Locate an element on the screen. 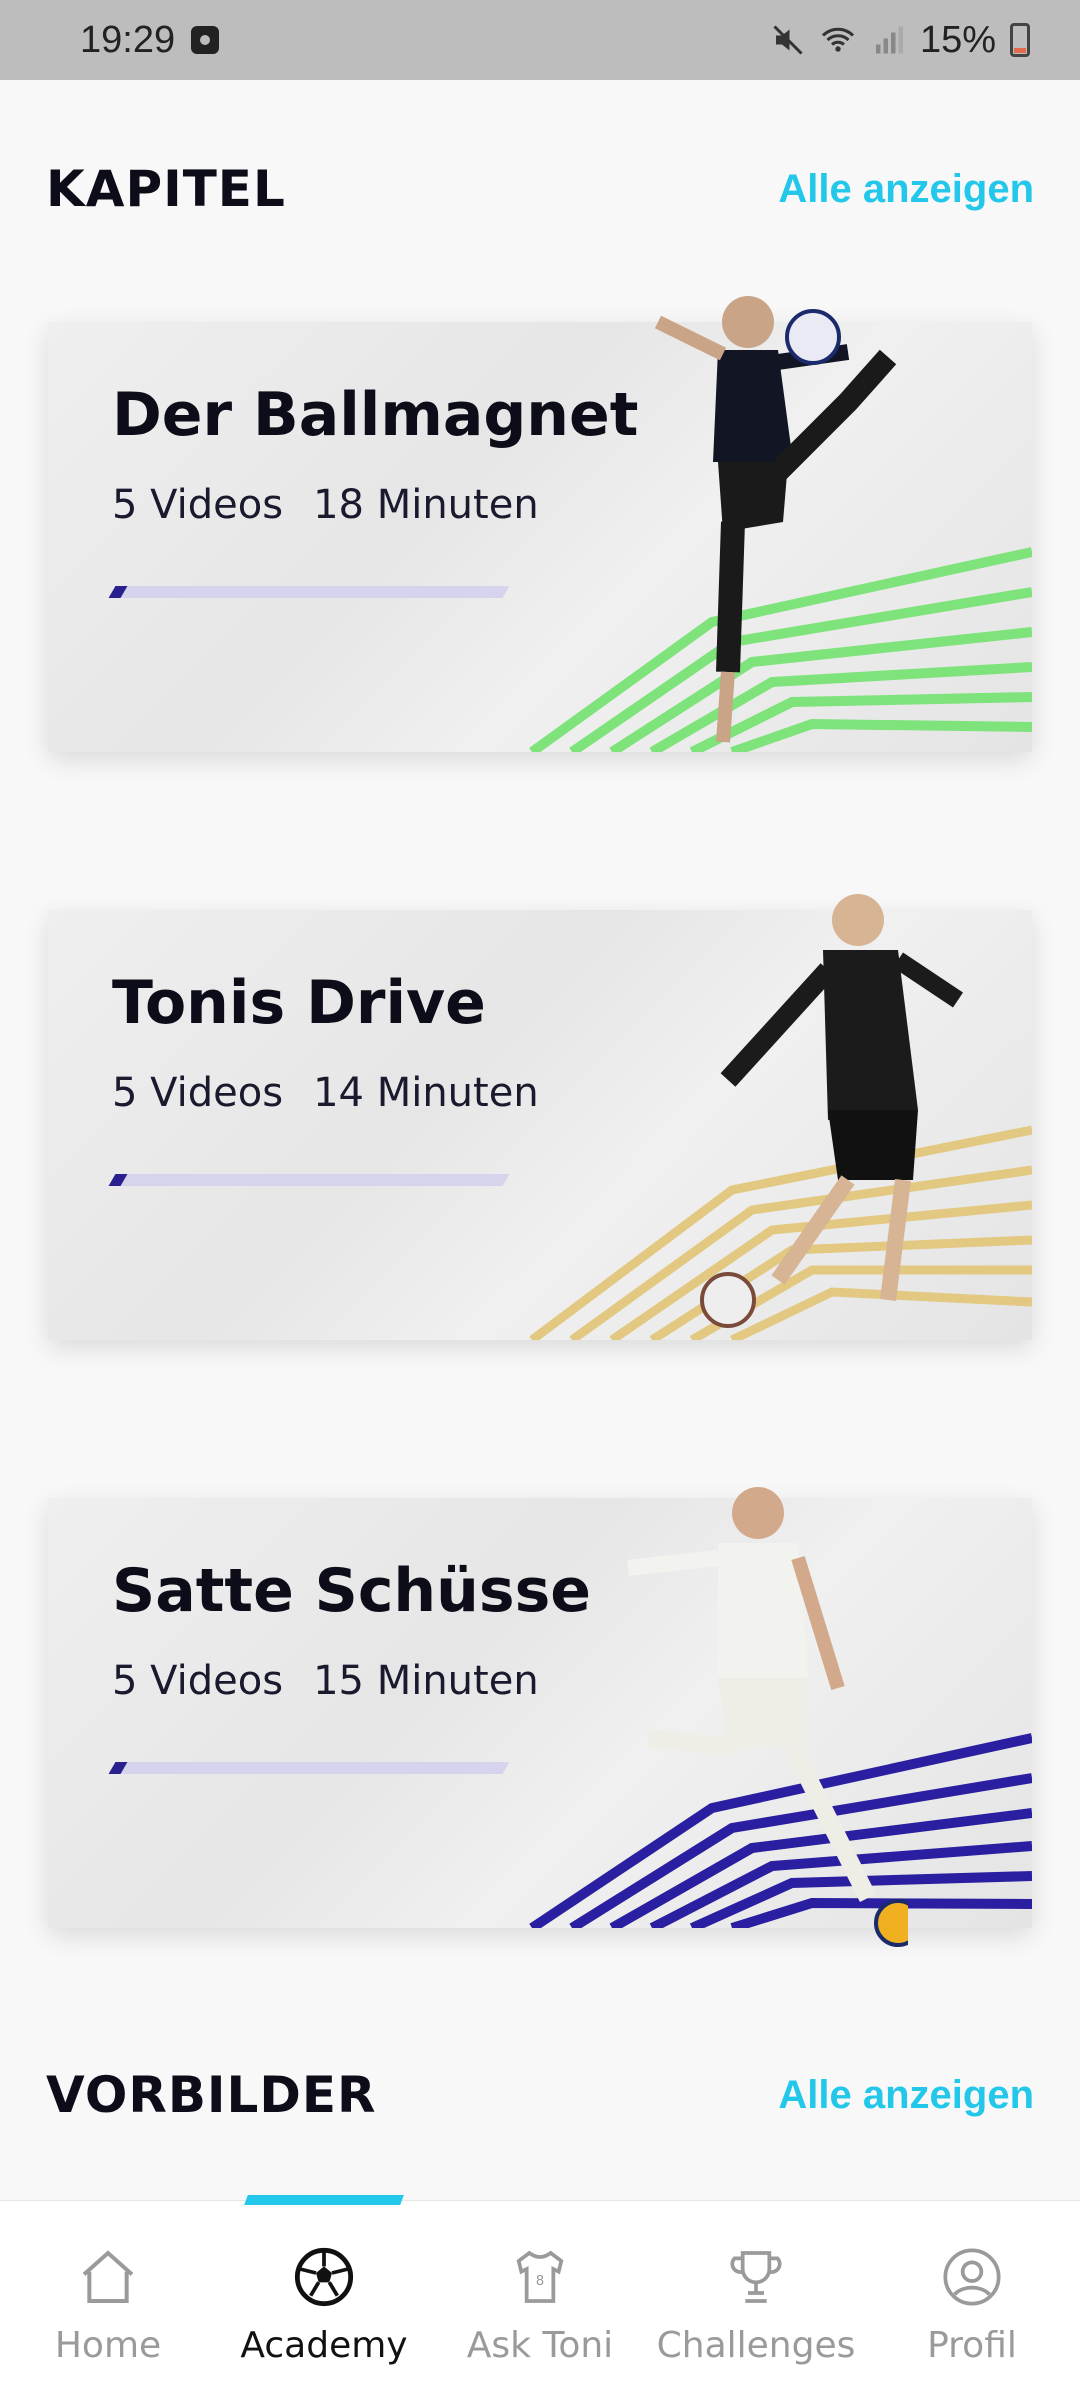 Image resolution: width=1080 pixels, height=2400 pixels. battery-percent: 15% is located at coordinates (957, 39).